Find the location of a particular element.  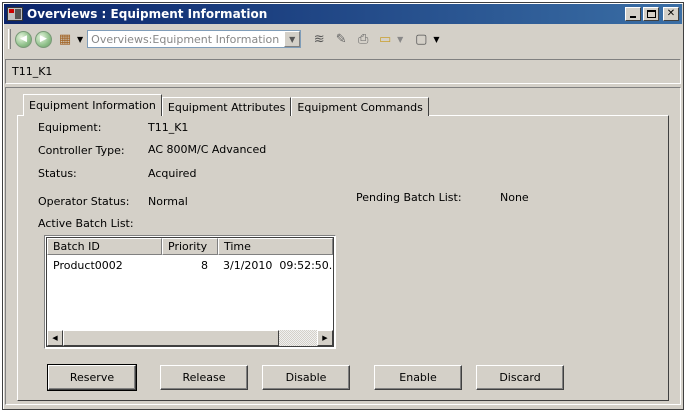

scroll-right-button: ▶ is located at coordinates (325, 338).